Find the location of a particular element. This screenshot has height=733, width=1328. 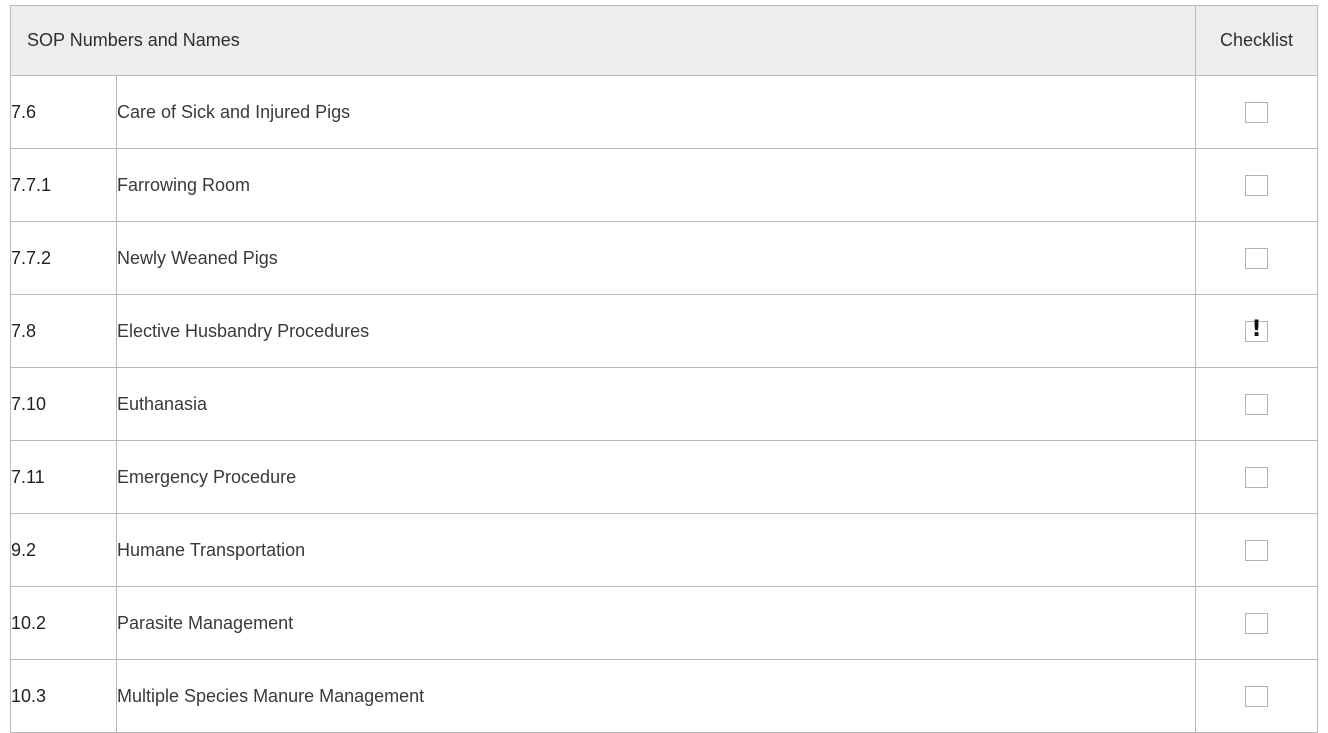

table-row: 9.2 Humane Transportation is located at coordinates (664, 550).